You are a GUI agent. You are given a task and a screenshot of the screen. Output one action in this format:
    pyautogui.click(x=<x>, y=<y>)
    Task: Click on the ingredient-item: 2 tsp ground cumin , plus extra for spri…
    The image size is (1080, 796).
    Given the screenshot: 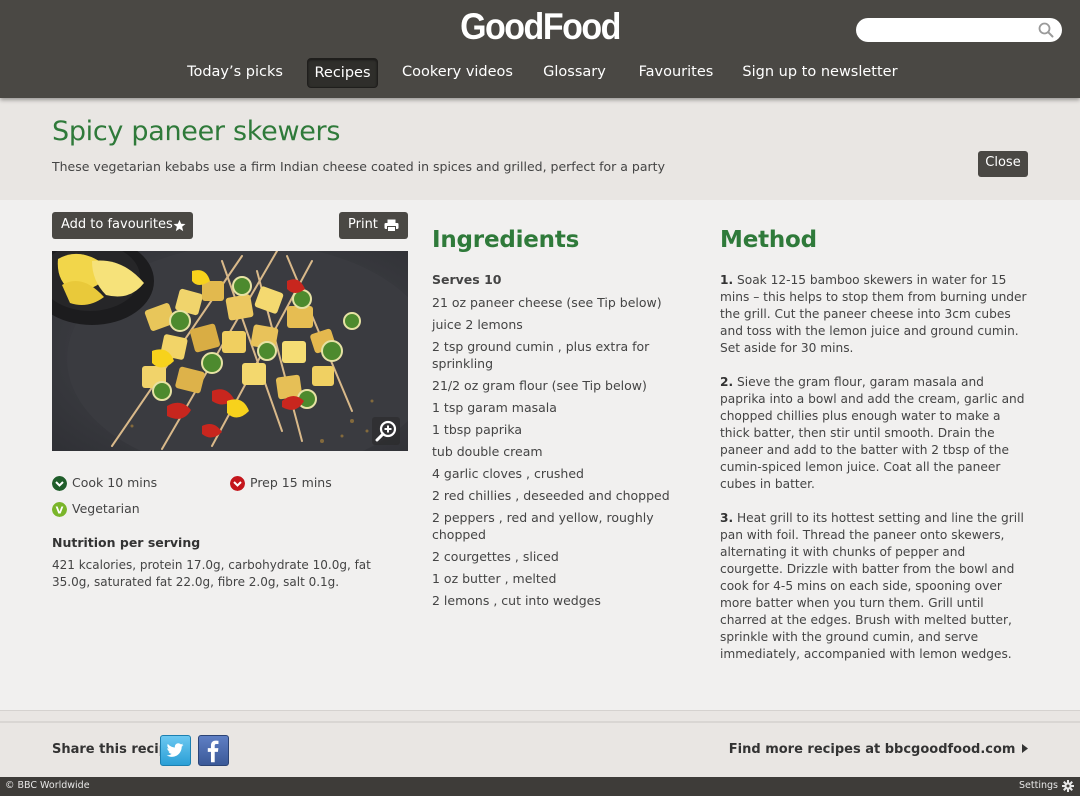 What is the action you would take?
    pyautogui.click(x=541, y=355)
    